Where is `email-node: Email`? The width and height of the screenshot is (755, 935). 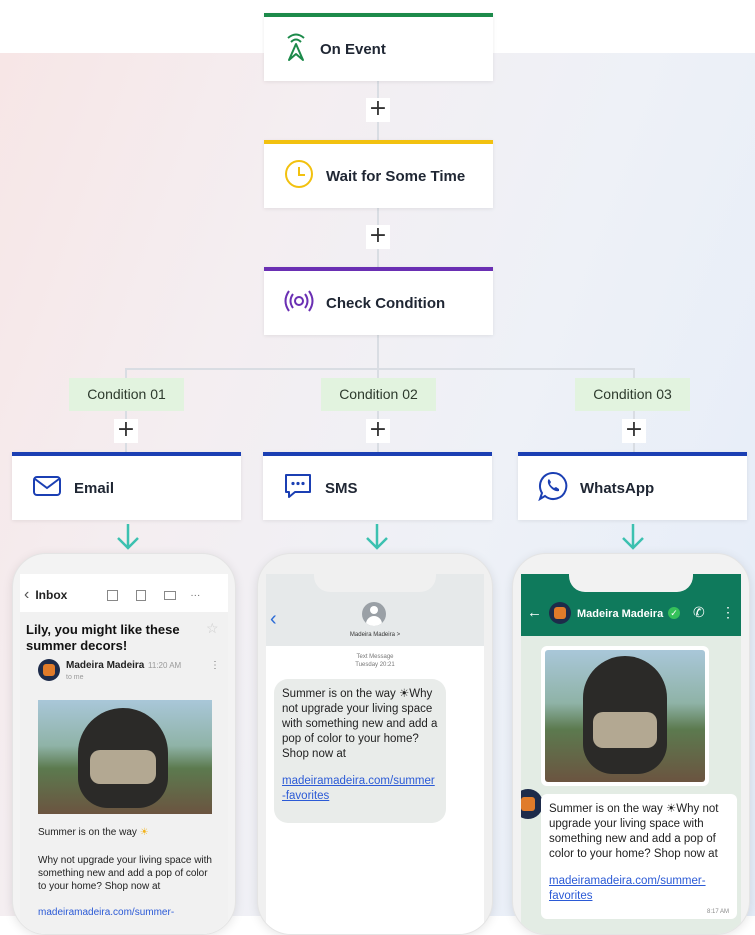 email-node: Email is located at coordinates (126, 486).